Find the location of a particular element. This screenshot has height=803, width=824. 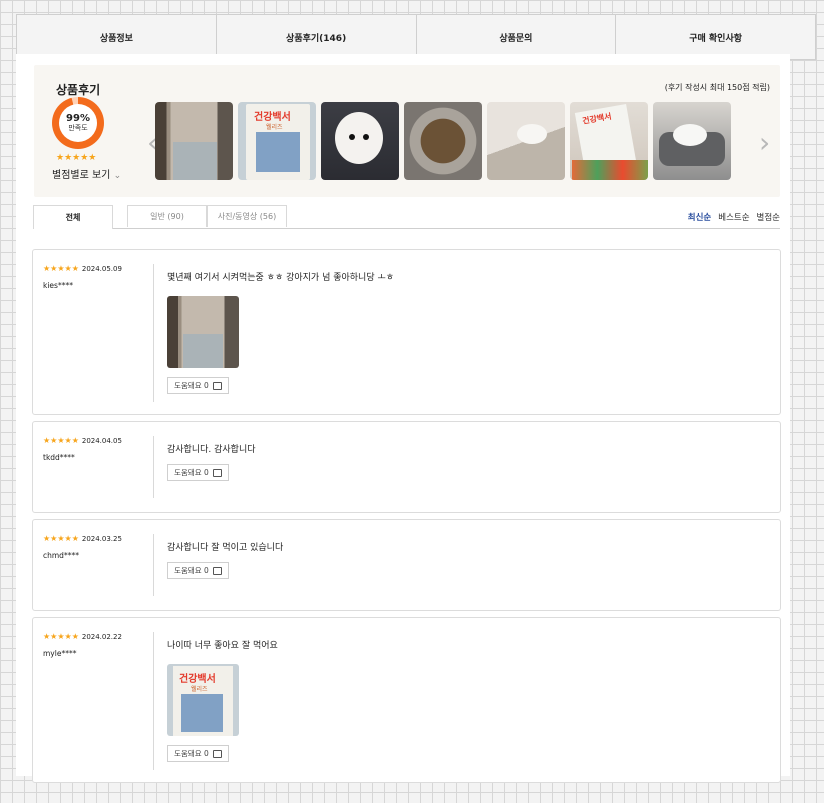

rating-stars-empty: ★★ is located at coordinates (71, 538).